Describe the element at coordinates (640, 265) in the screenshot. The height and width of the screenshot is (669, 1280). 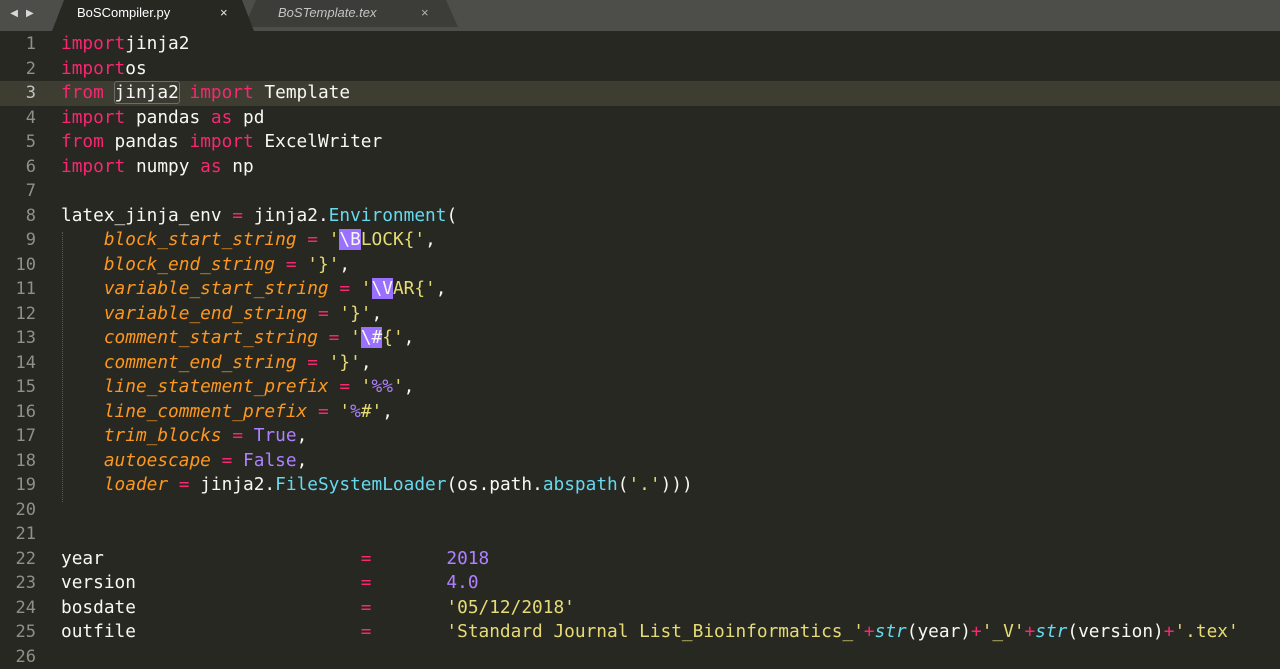
I see `code-line: 10 block_end_string = '}',` at that location.